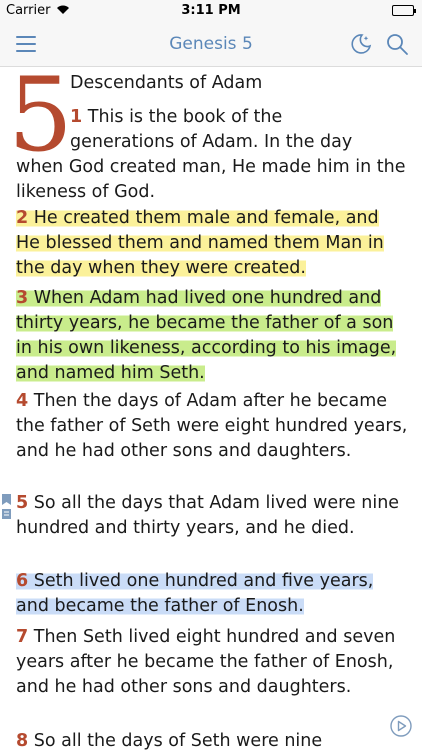 The image size is (422, 754). I want to click on verse-number: 4, so click(22, 401).